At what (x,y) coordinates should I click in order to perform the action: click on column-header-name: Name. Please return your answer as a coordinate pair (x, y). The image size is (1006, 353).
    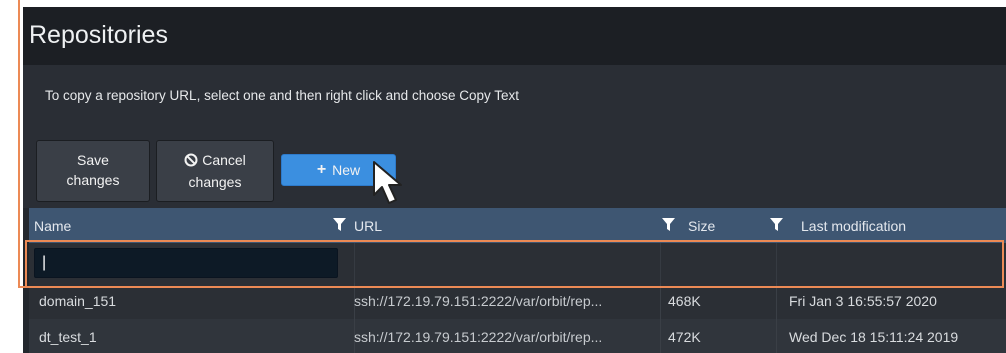
    Looking at the image, I should click on (194, 225).